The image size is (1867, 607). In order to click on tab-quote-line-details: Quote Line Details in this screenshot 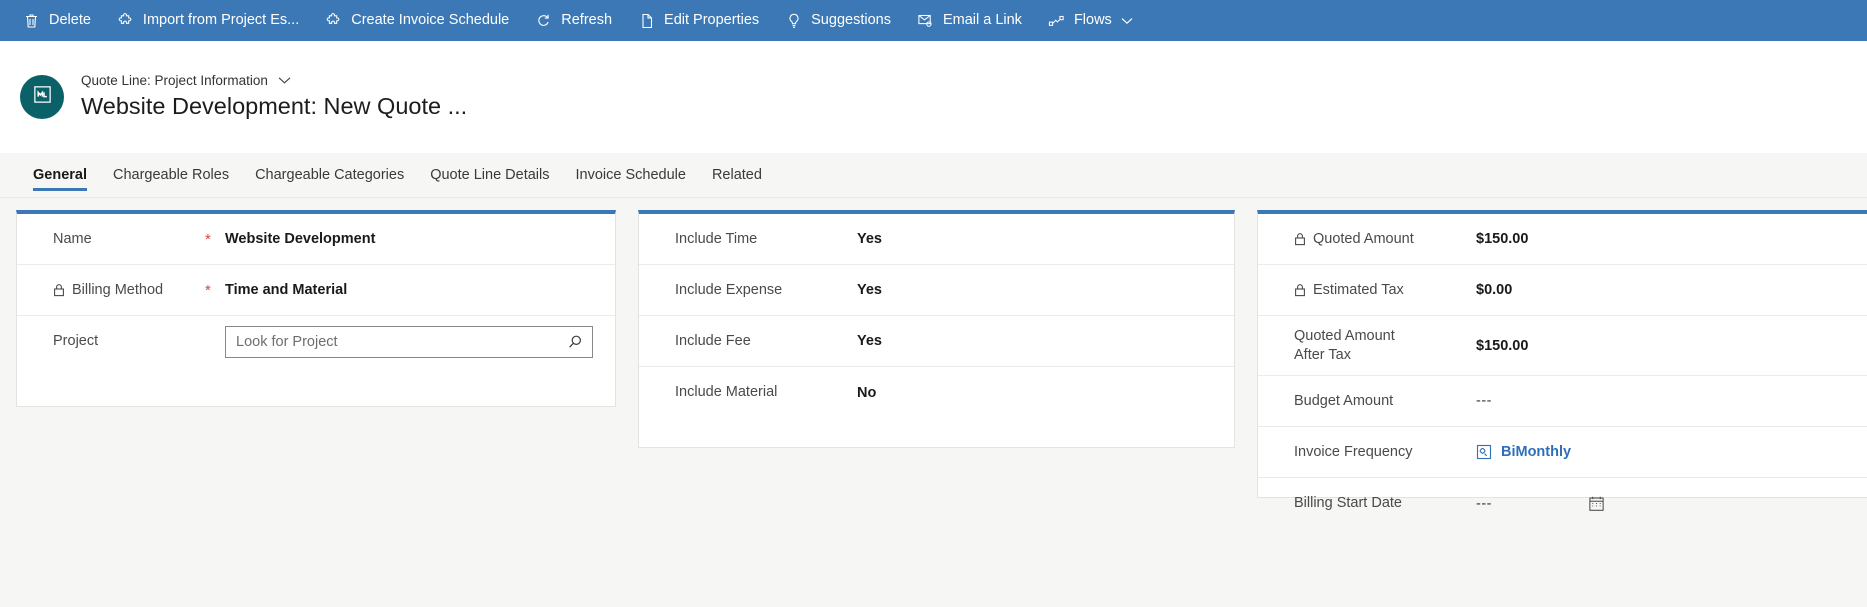, I will do `click(489, 174)`.